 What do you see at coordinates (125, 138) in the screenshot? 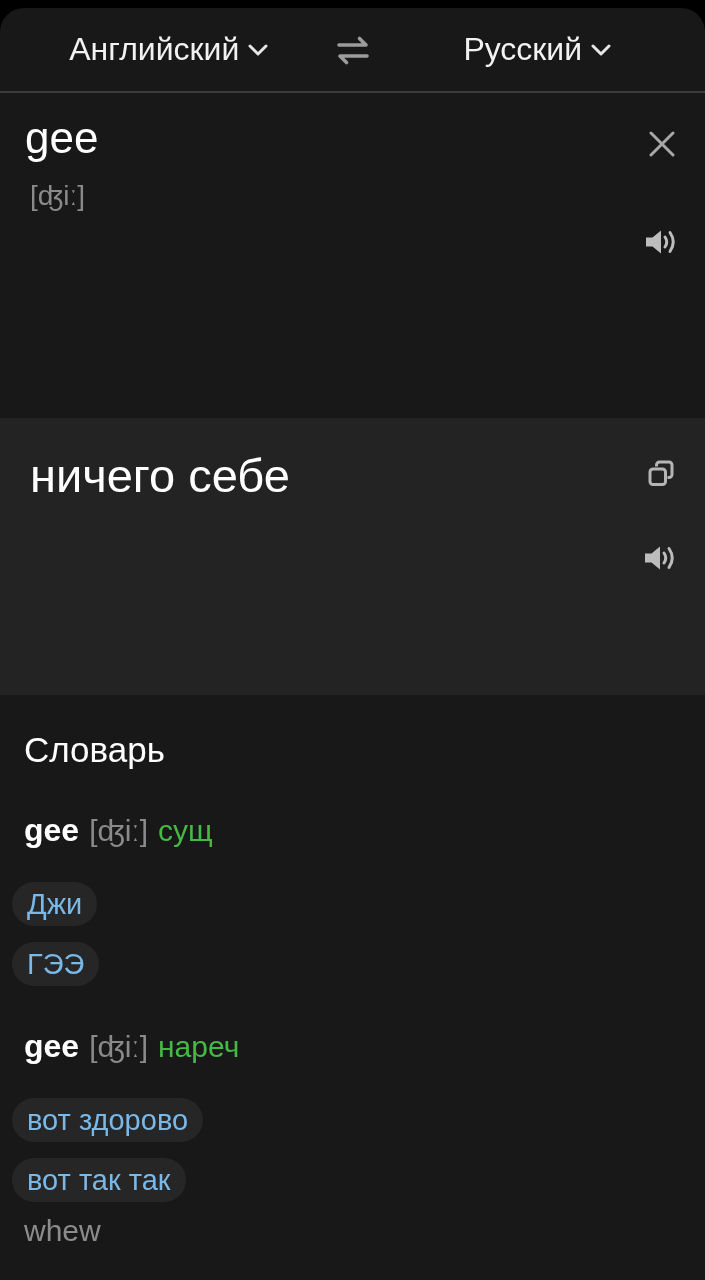
I see `source-text-field: gee` at bounding box center [125, 138].